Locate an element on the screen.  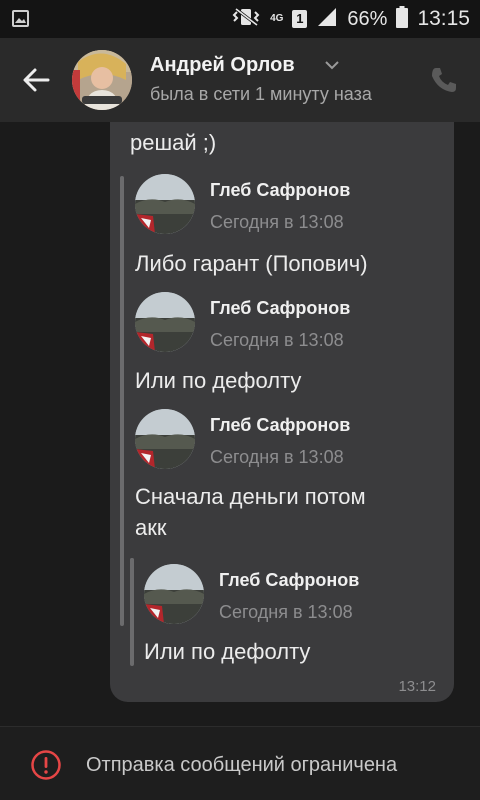
forward-text: акк is located at coordinates (151, 527).